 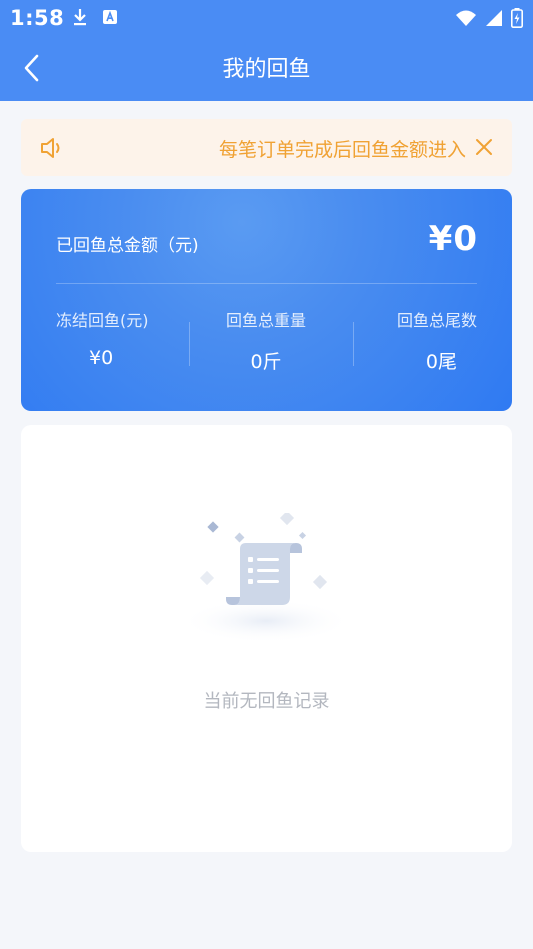 What do you see at coordinates (466, 18) in the screenshot?
I see `wifi-icon` at bounding box center [466, 18].